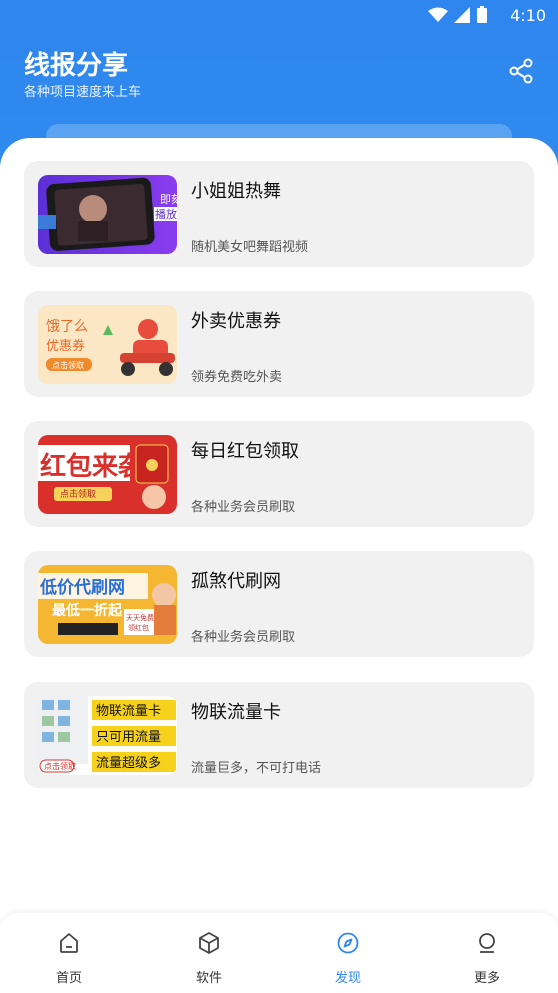 The image size is (558, 993). Describe the element at coordinates (65, 346) in the screenshot. I see `svg-text: 优惠券` at that location.